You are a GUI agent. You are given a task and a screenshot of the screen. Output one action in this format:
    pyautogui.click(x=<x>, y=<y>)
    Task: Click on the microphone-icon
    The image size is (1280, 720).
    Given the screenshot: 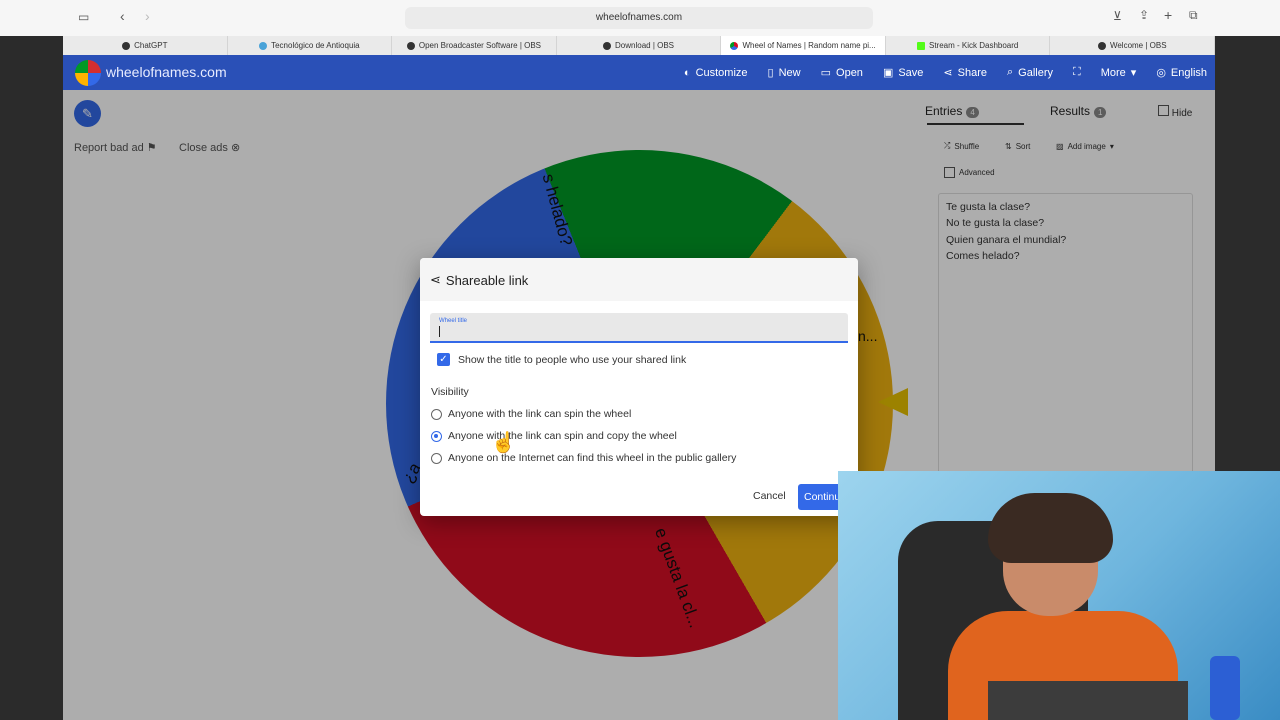 What is the action you would take?
    pyautogui.click(x=1225, y=688)
    